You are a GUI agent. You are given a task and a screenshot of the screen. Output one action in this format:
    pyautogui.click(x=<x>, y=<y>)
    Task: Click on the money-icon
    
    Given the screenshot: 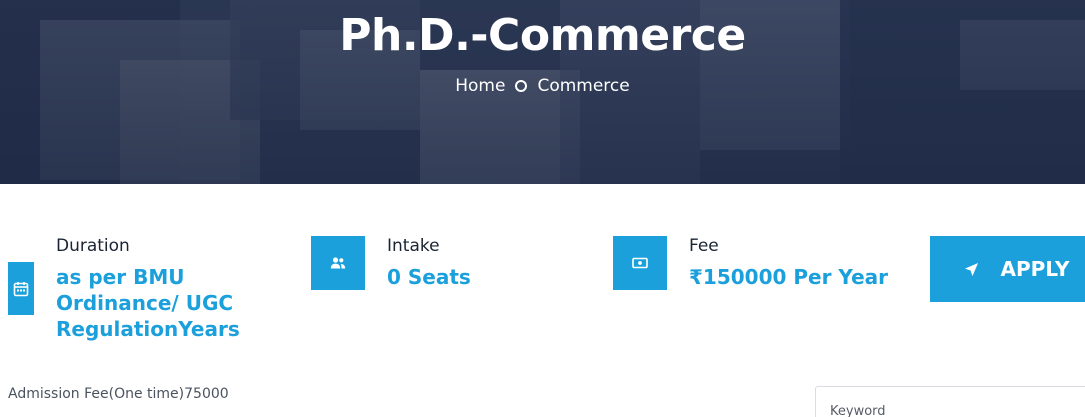 What is the action you would take?
    pyautogui.click(x=640, y=263)
    